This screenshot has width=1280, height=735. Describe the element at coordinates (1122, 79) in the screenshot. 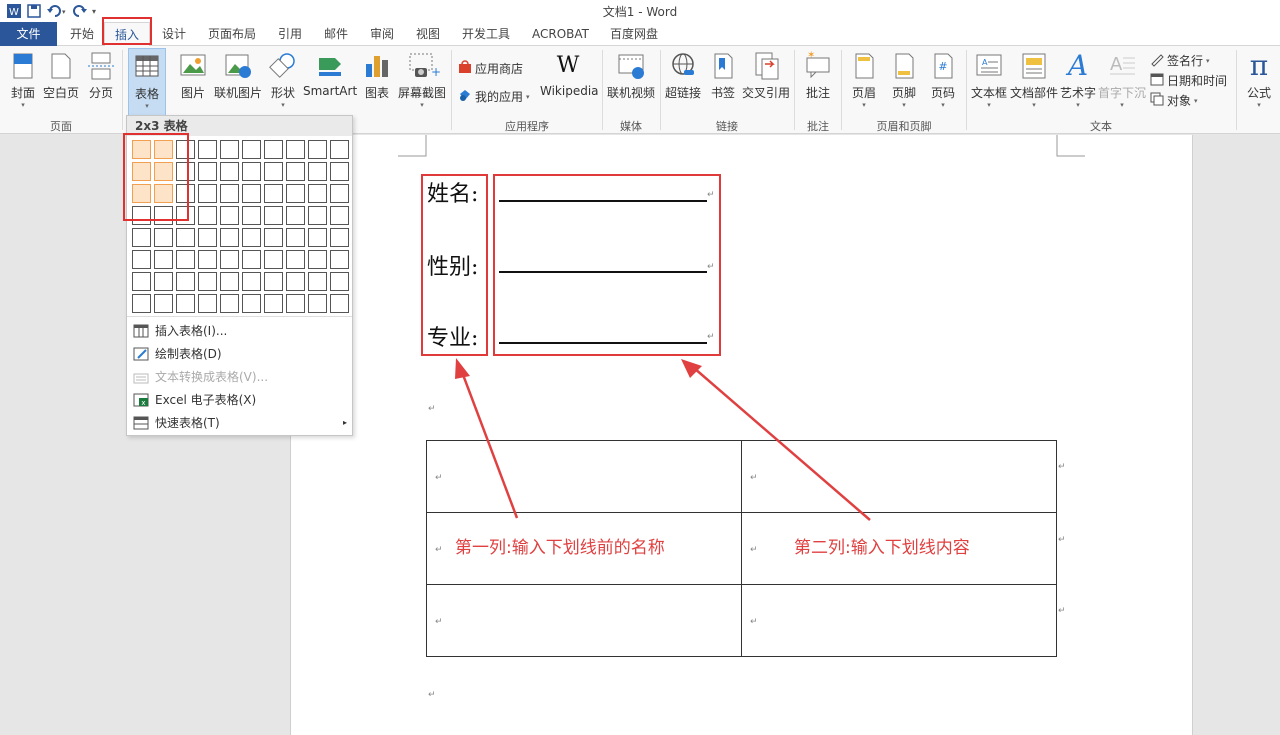

I see `drop-cap-button: A 首字下沉 ▾` at that location.